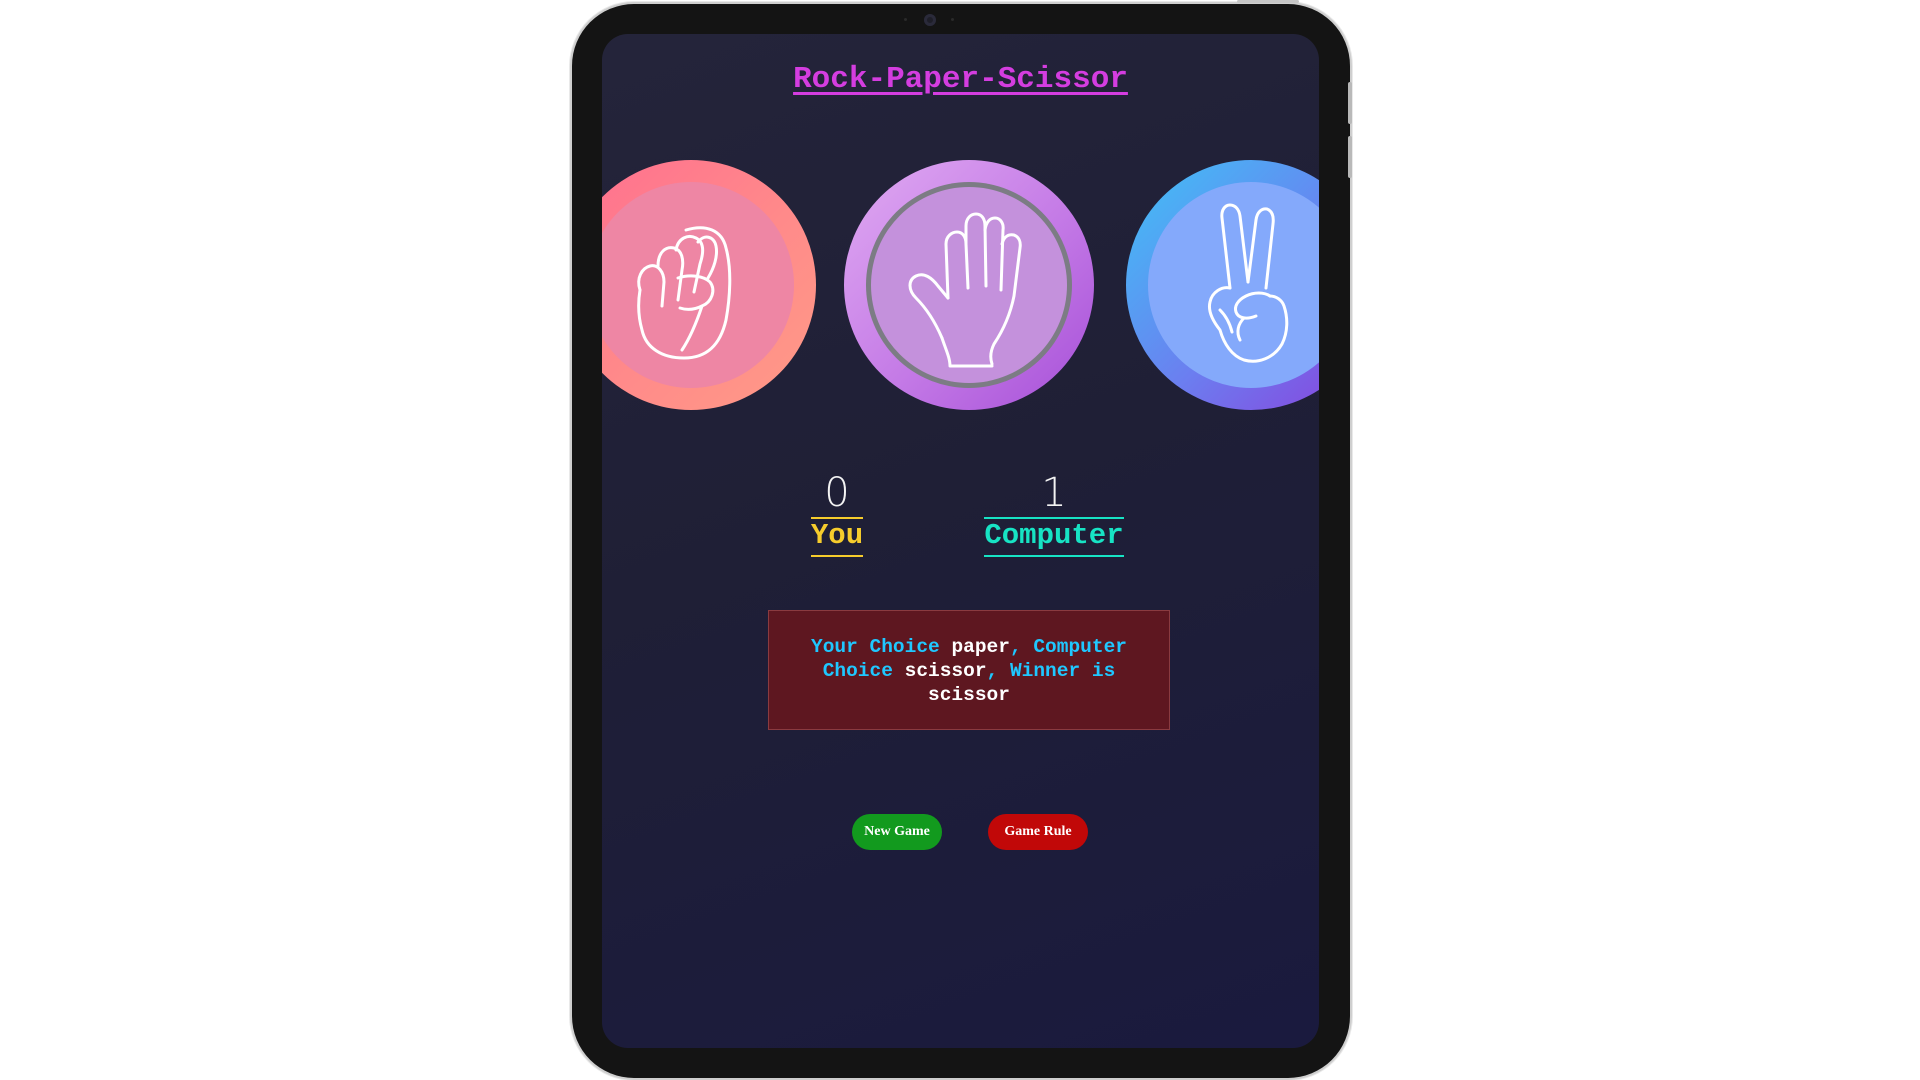  I want to click on winner-label: Winner is, so click(1062, 671).